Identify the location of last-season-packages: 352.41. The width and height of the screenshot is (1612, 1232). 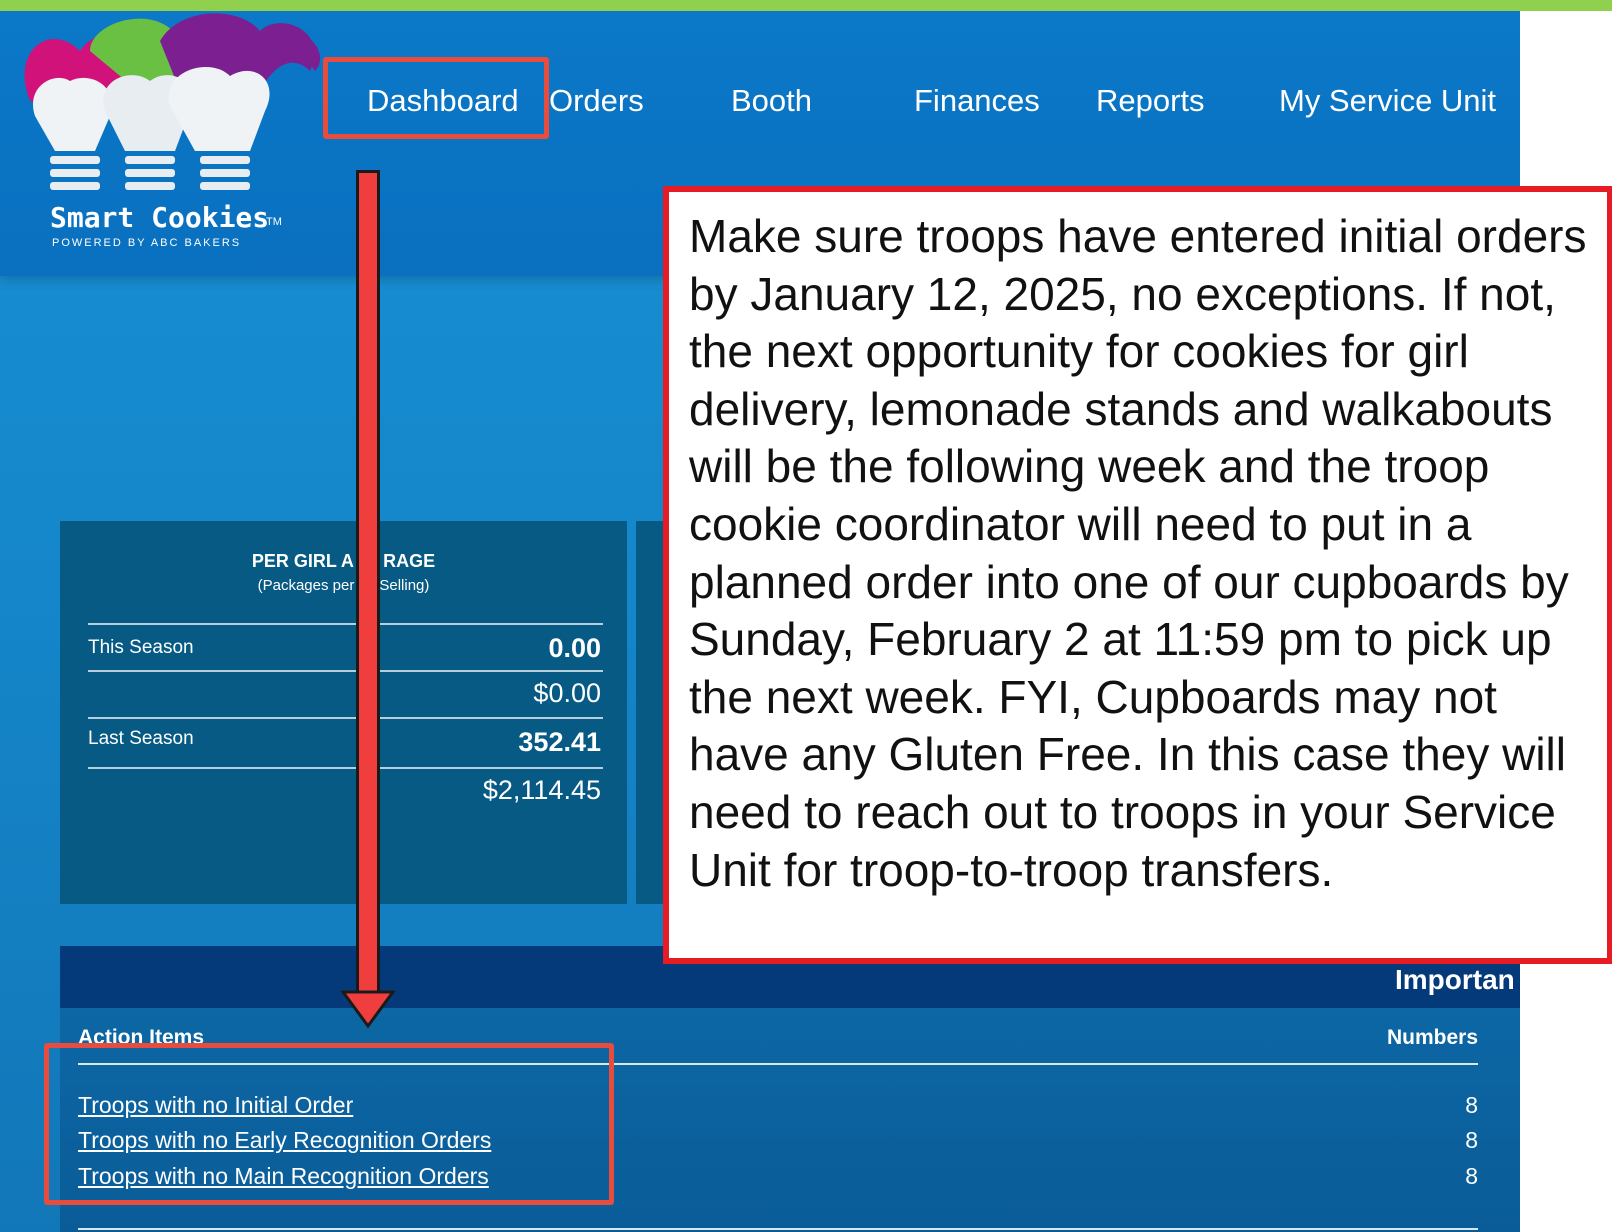
(559, 742).